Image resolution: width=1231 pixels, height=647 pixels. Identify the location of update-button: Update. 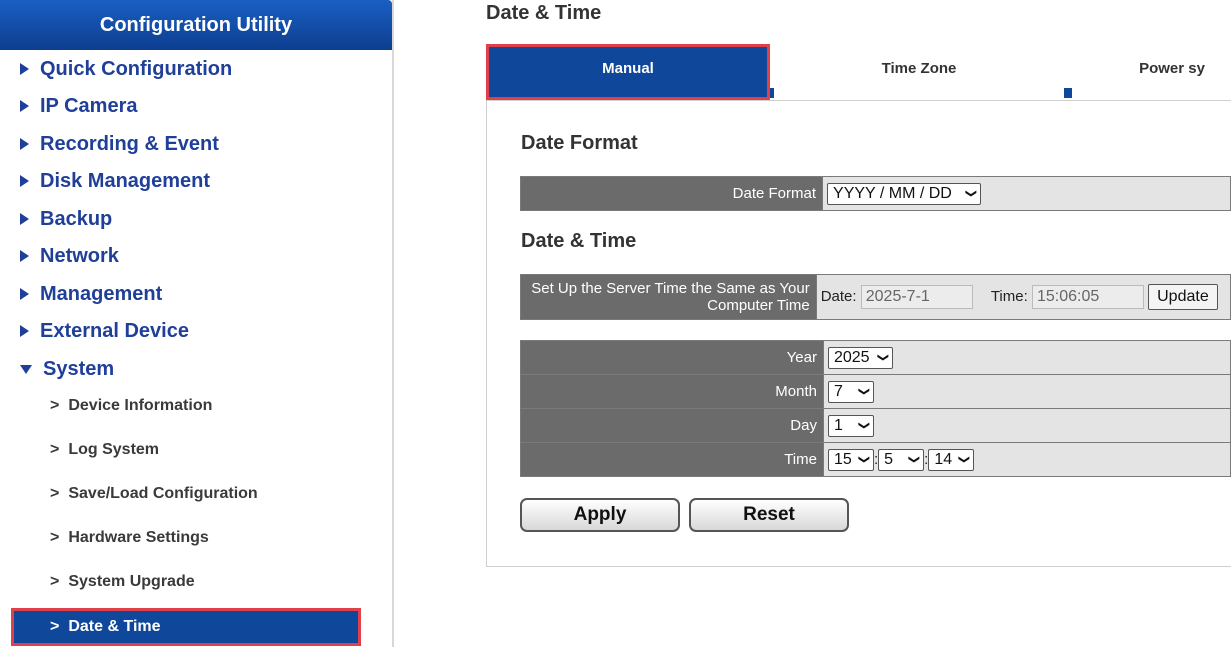
(1183, 297).